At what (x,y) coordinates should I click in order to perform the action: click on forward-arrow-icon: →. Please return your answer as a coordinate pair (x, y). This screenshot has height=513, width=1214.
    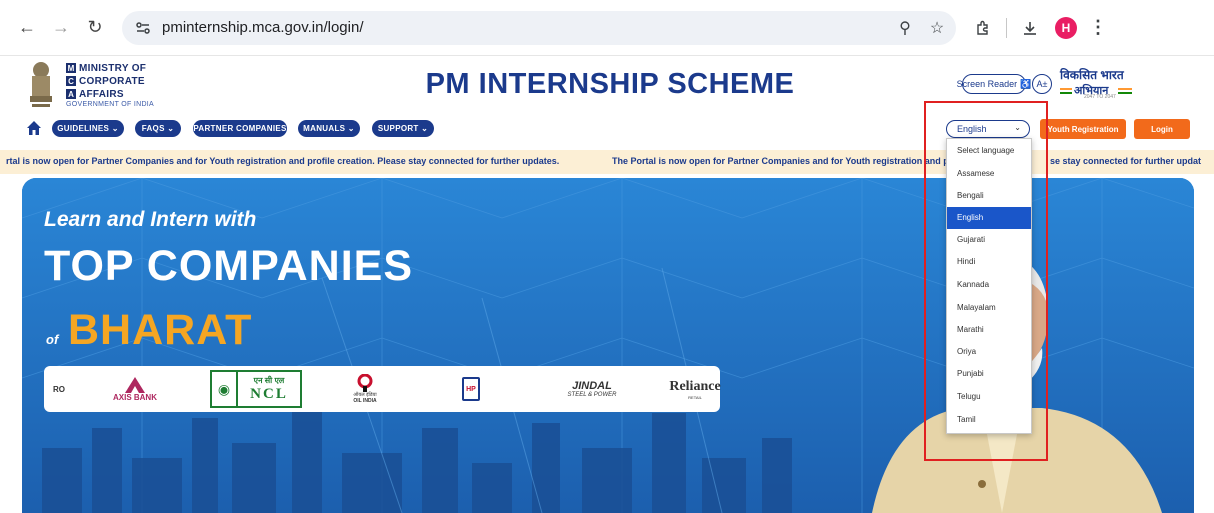
    Looking at the image, I should click on (61, 28).